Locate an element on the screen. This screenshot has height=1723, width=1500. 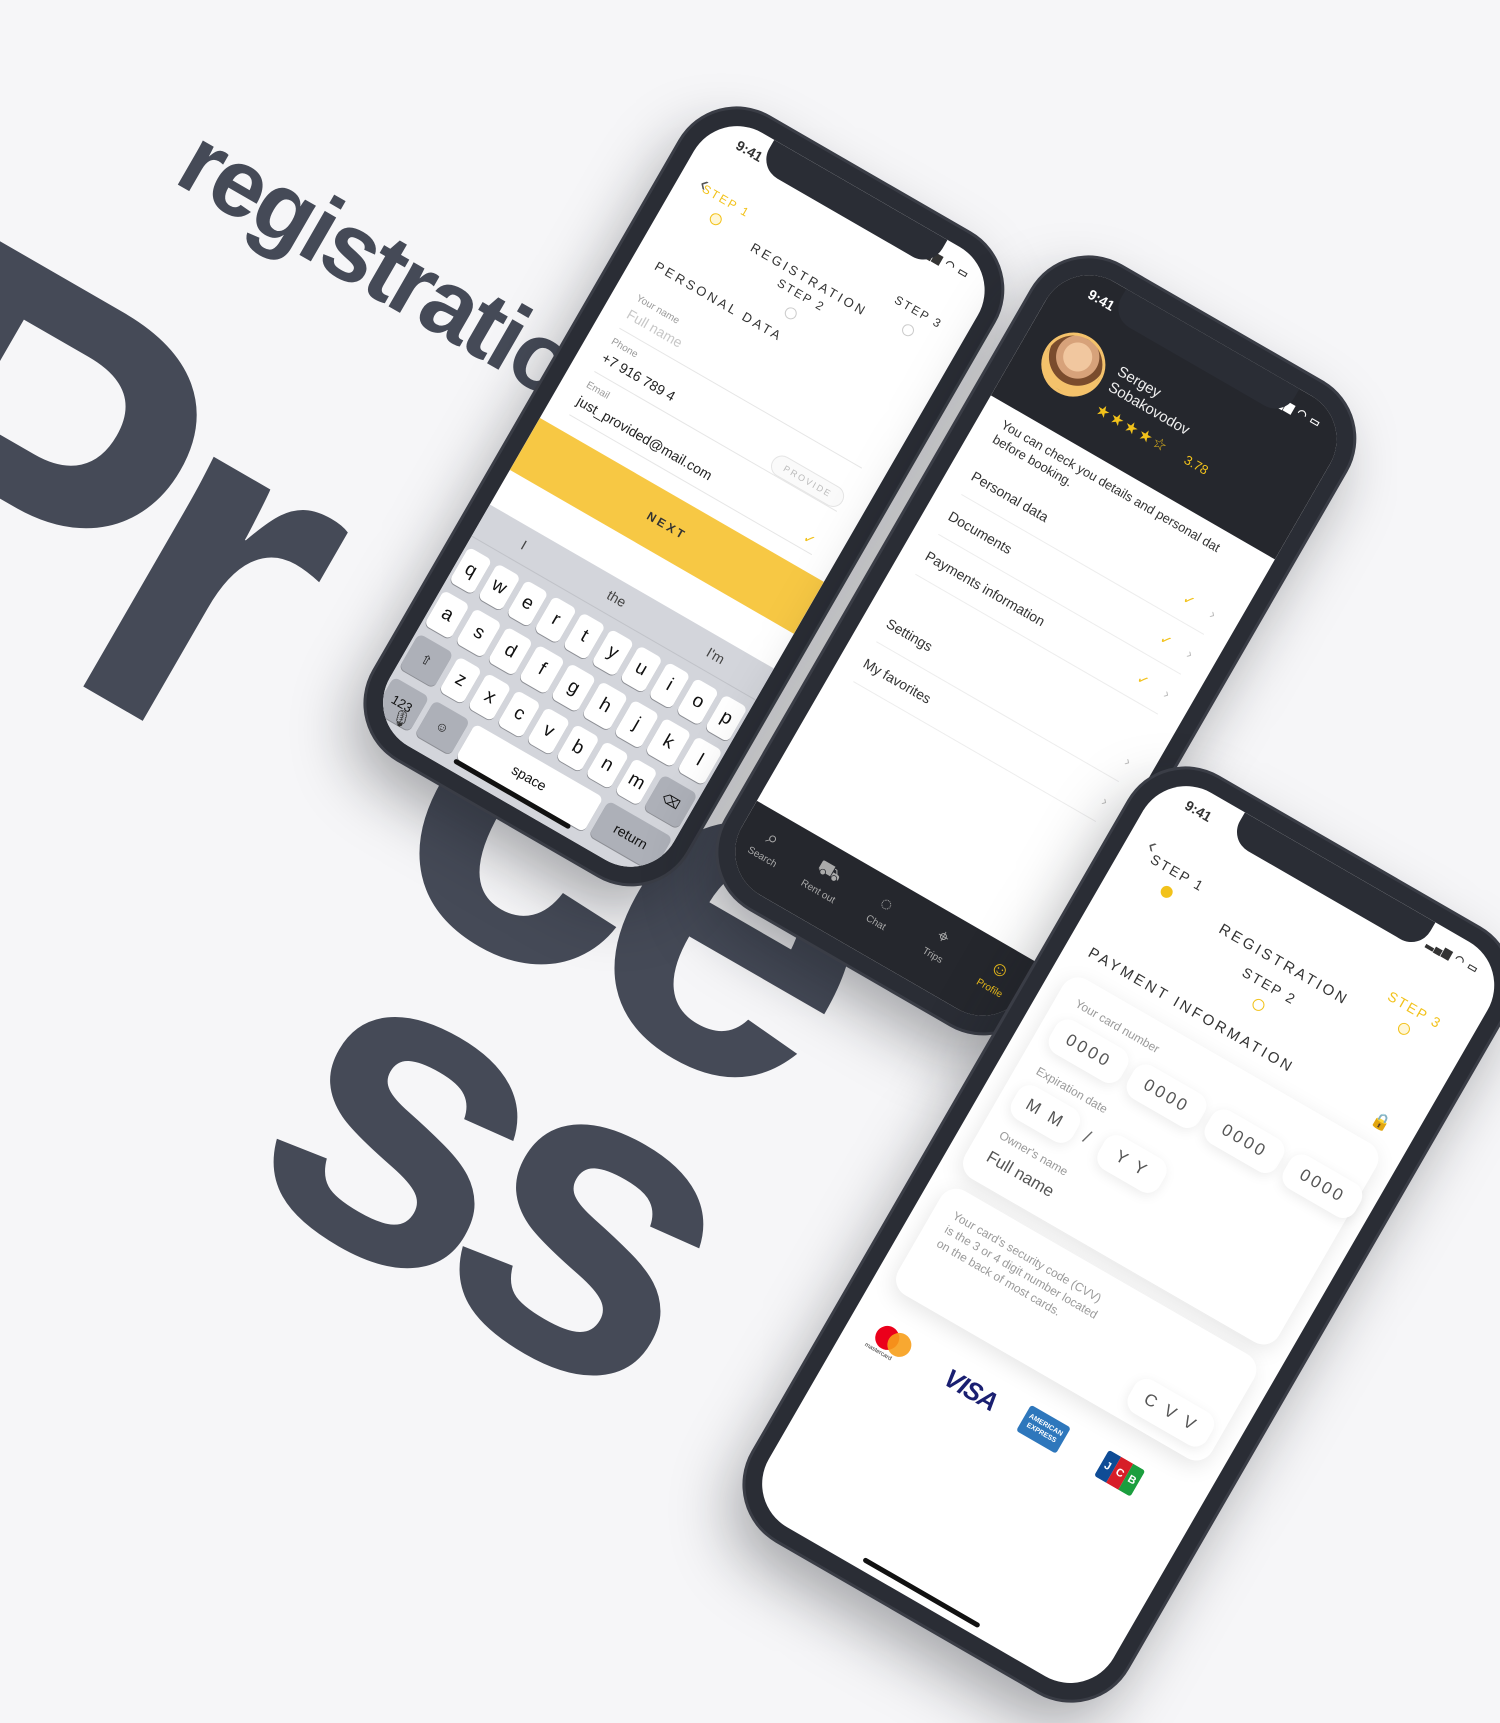
suggestion: I is located at coordinates (523, 545).